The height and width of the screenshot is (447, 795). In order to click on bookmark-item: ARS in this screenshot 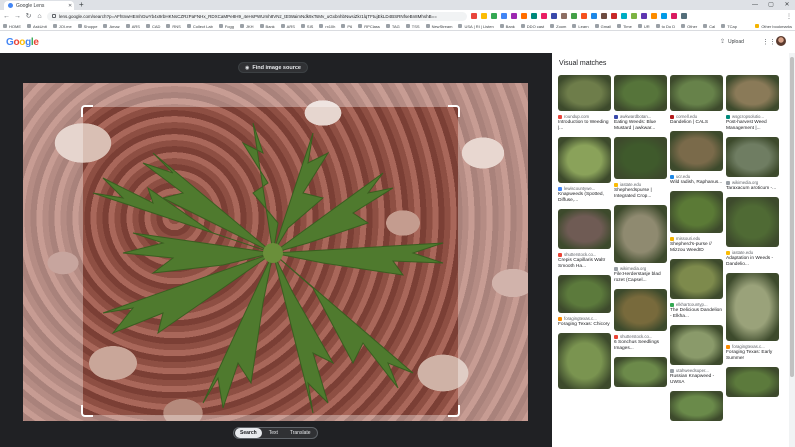, I will do `click(132, 26)`.